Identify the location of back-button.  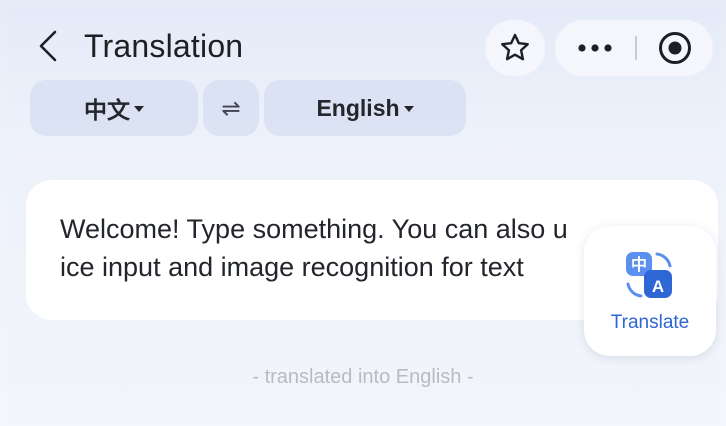
(48, 46).